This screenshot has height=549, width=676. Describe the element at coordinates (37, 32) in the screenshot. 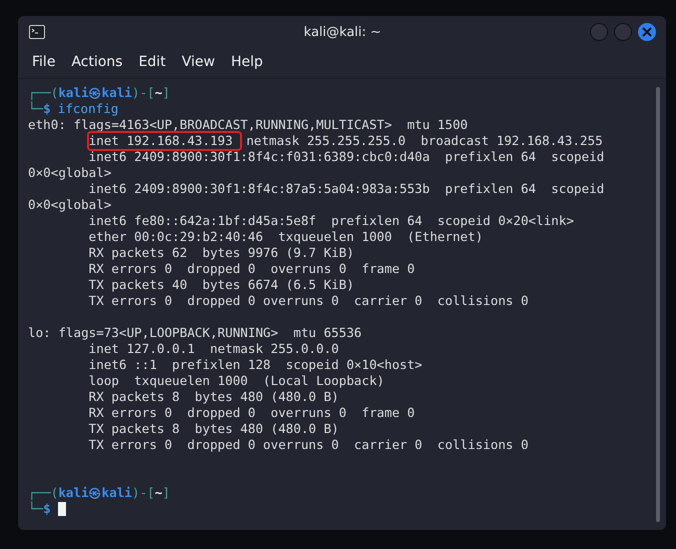

I see `terminal-icon` at that location.